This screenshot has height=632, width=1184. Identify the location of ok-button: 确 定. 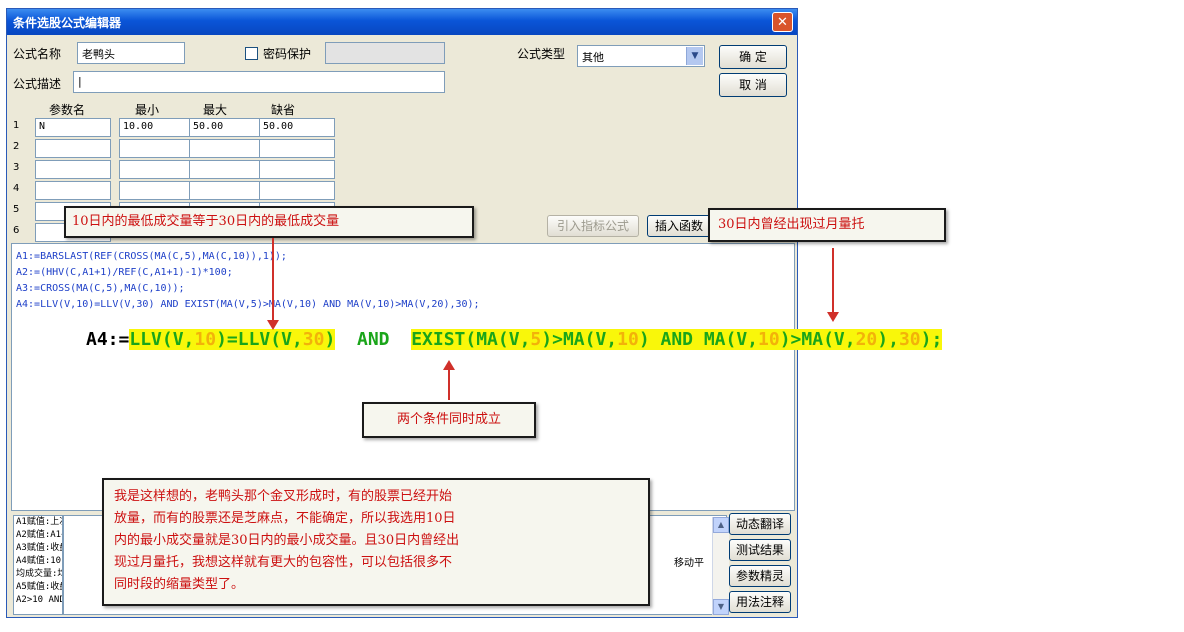
(753, 57).